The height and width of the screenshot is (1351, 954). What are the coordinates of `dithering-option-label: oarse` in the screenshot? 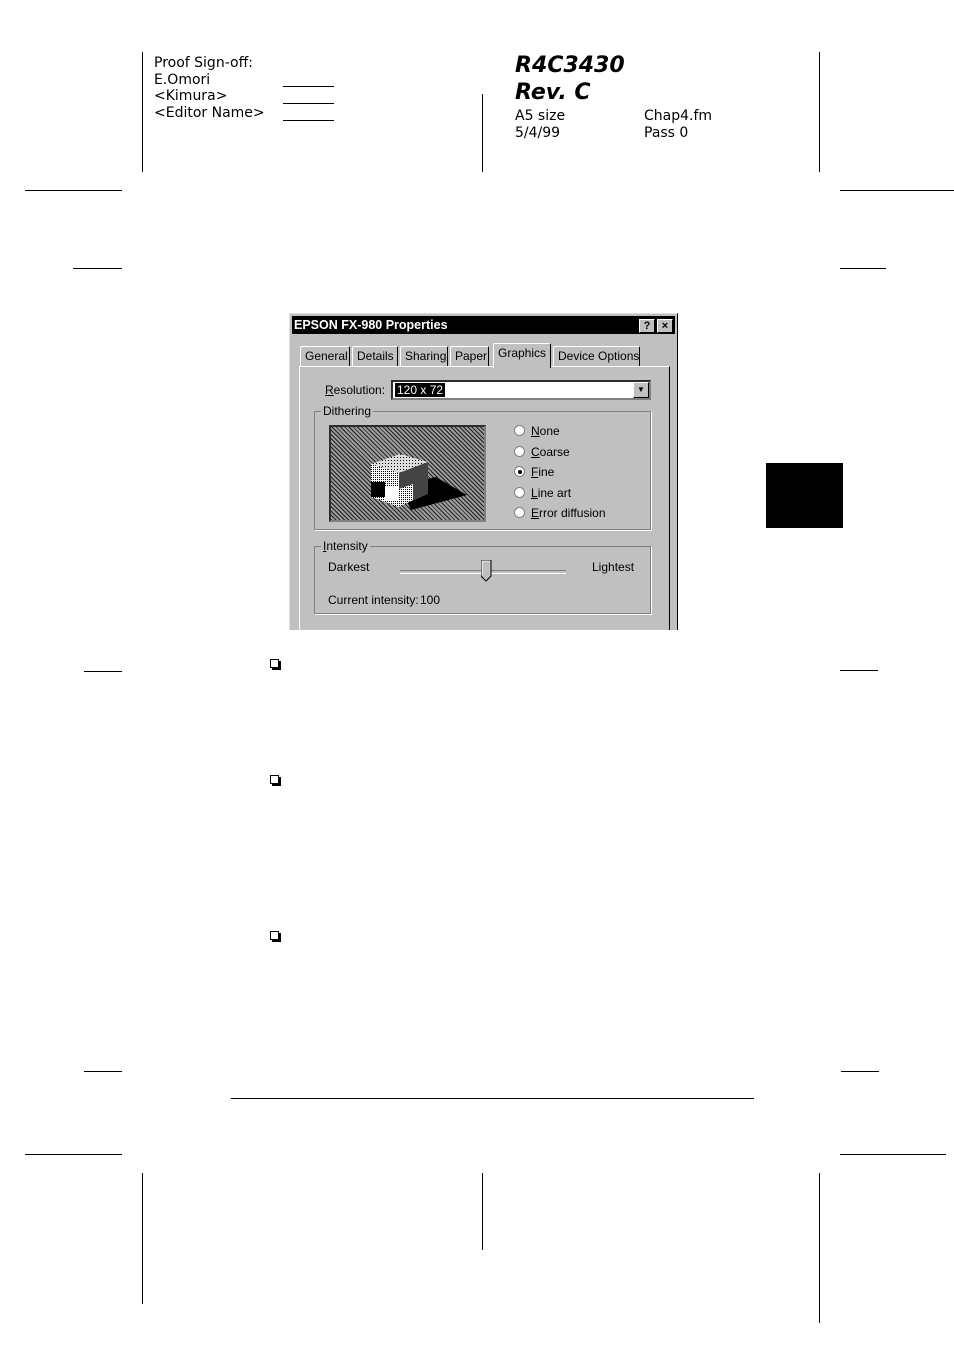 It's located at (554, 452).